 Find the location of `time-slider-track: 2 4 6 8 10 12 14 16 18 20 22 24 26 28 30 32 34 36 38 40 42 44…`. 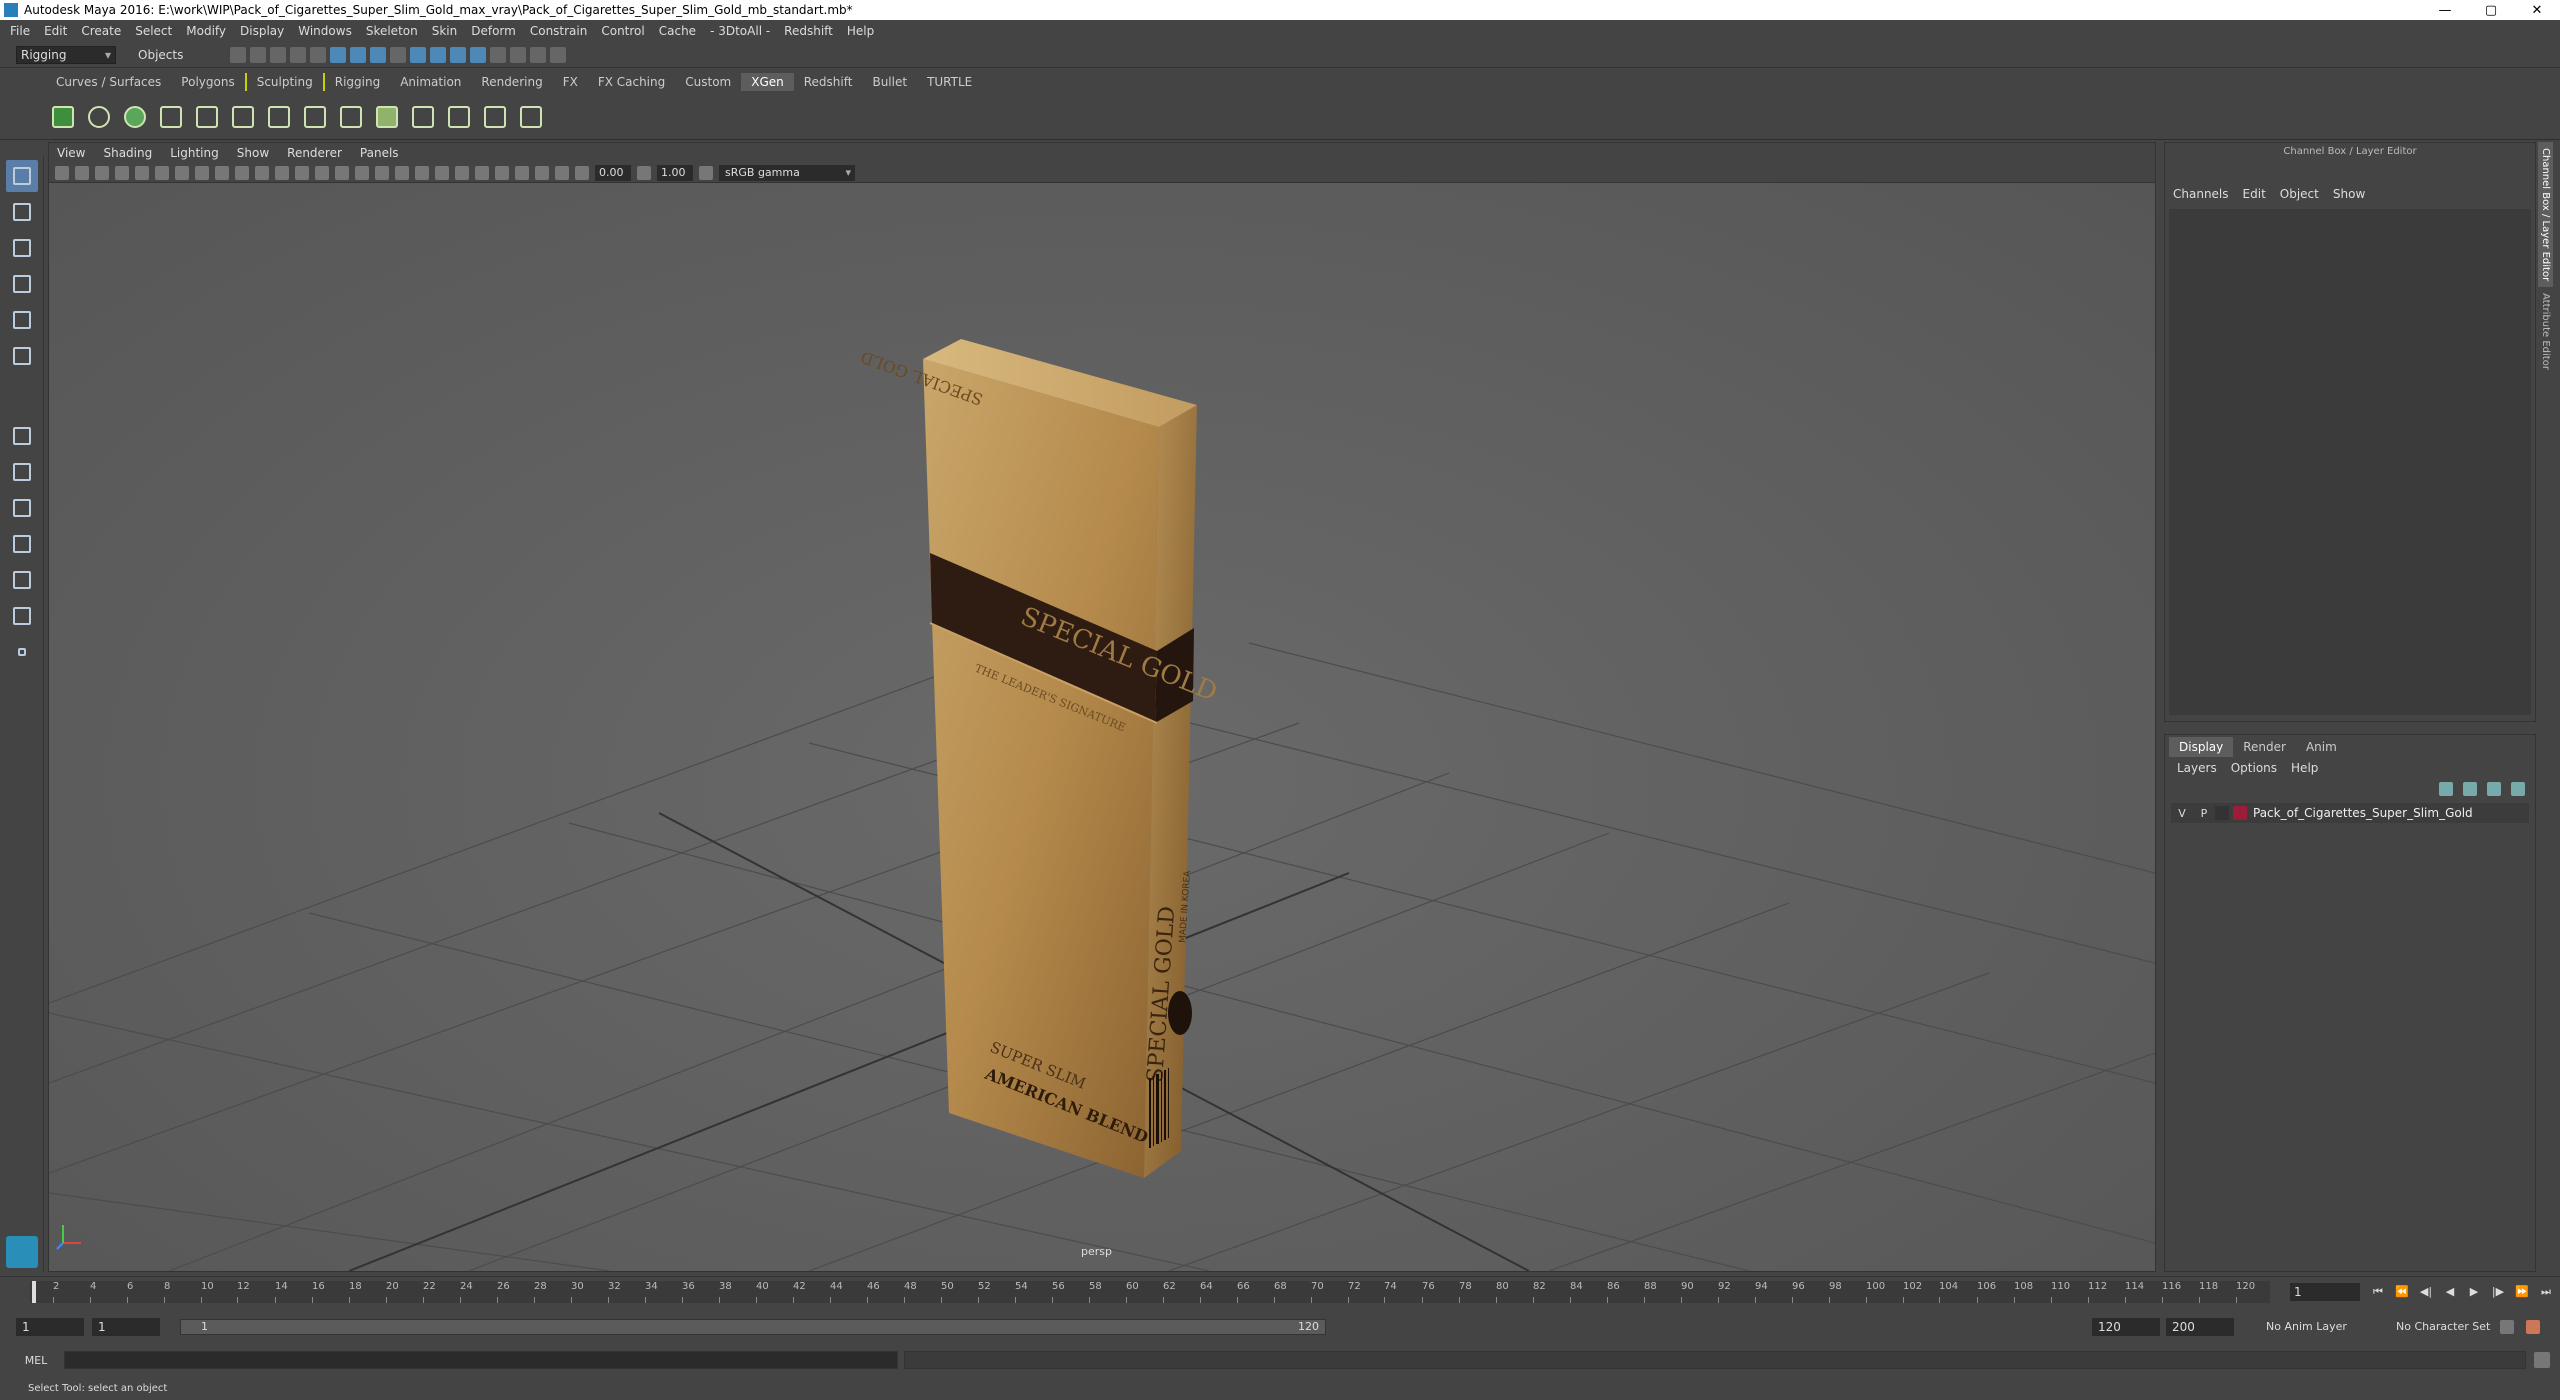

time-slider-track: 2 4 6 8 10 12 14 16 18 20 22 24 26 28 30 32 34 36 38 40 42 44… is located at coordinates (1150, 1292).